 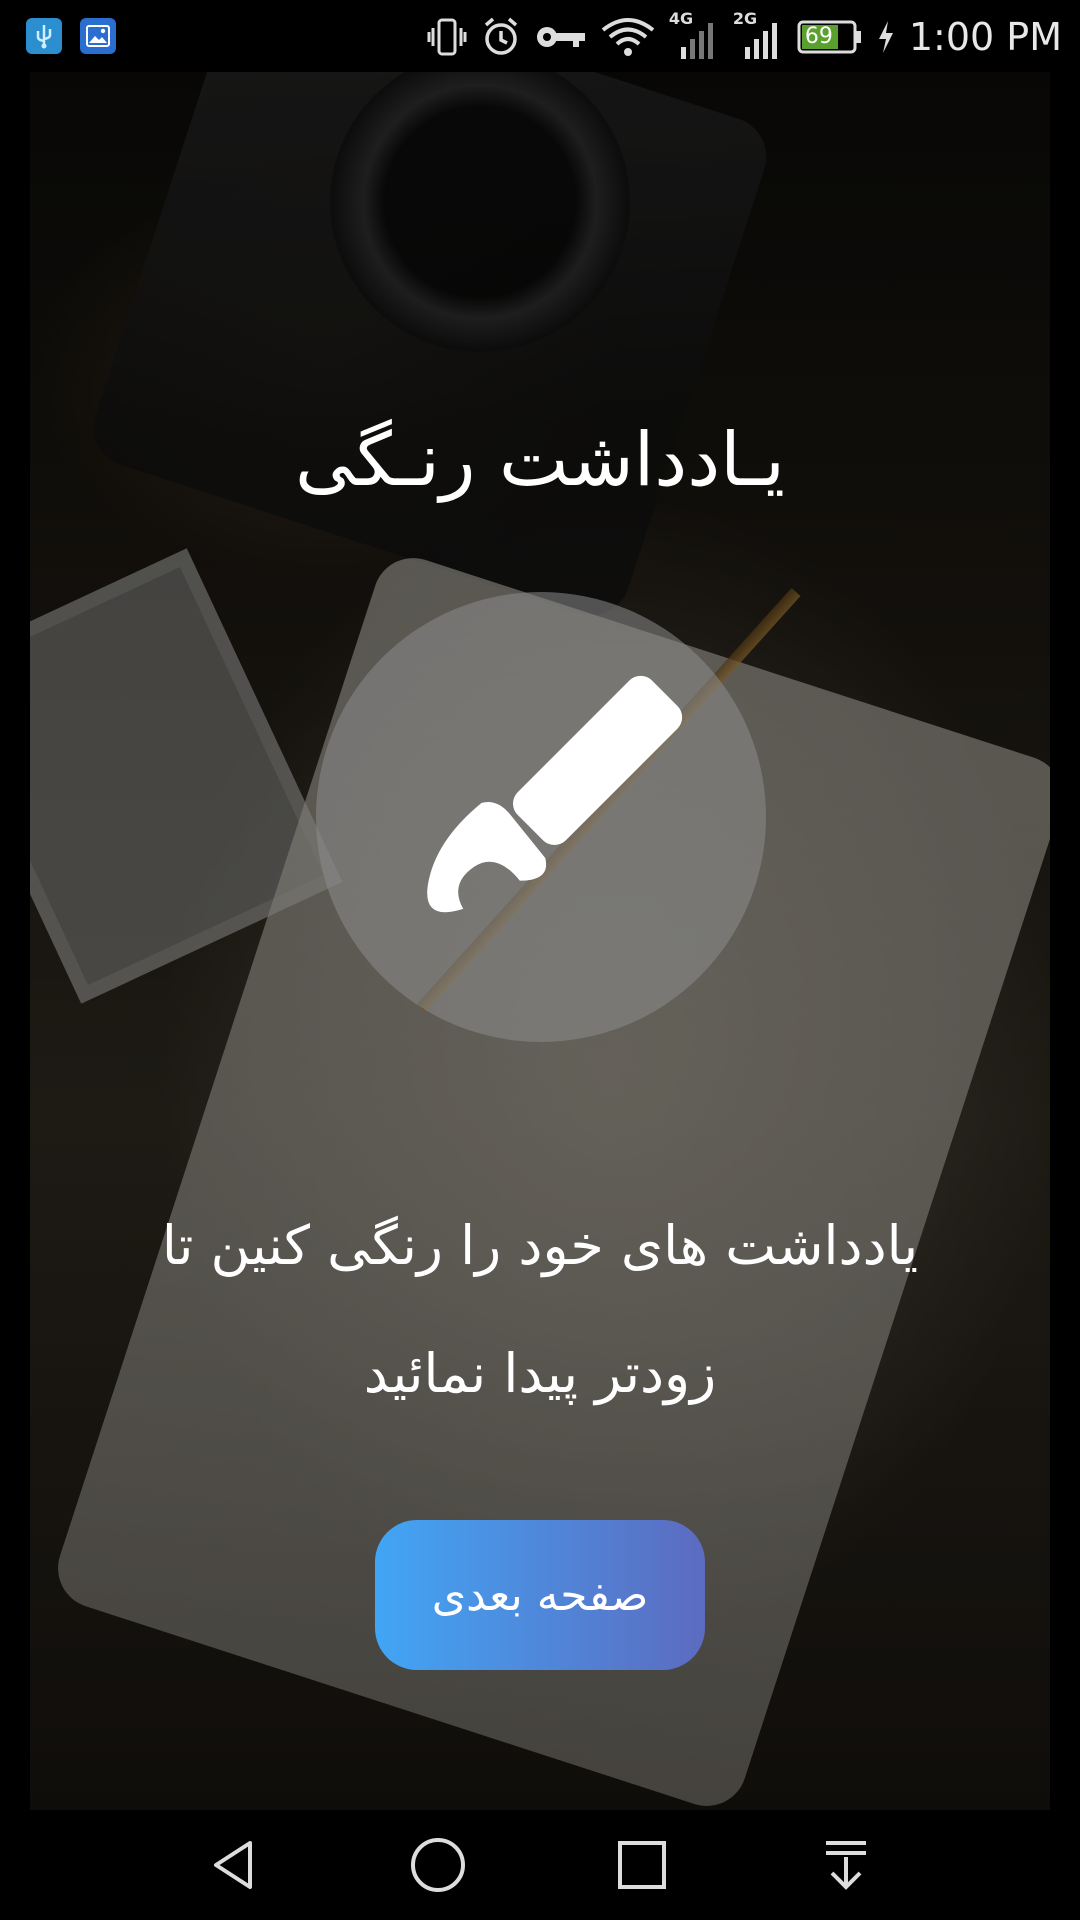 I want to click on home-icon, so click(x=438, y=1865).